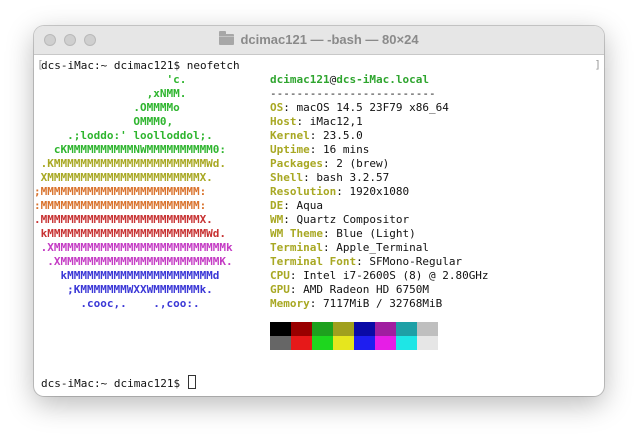  I want to click on info-value: SFMono-Regular, so click(416, 261).